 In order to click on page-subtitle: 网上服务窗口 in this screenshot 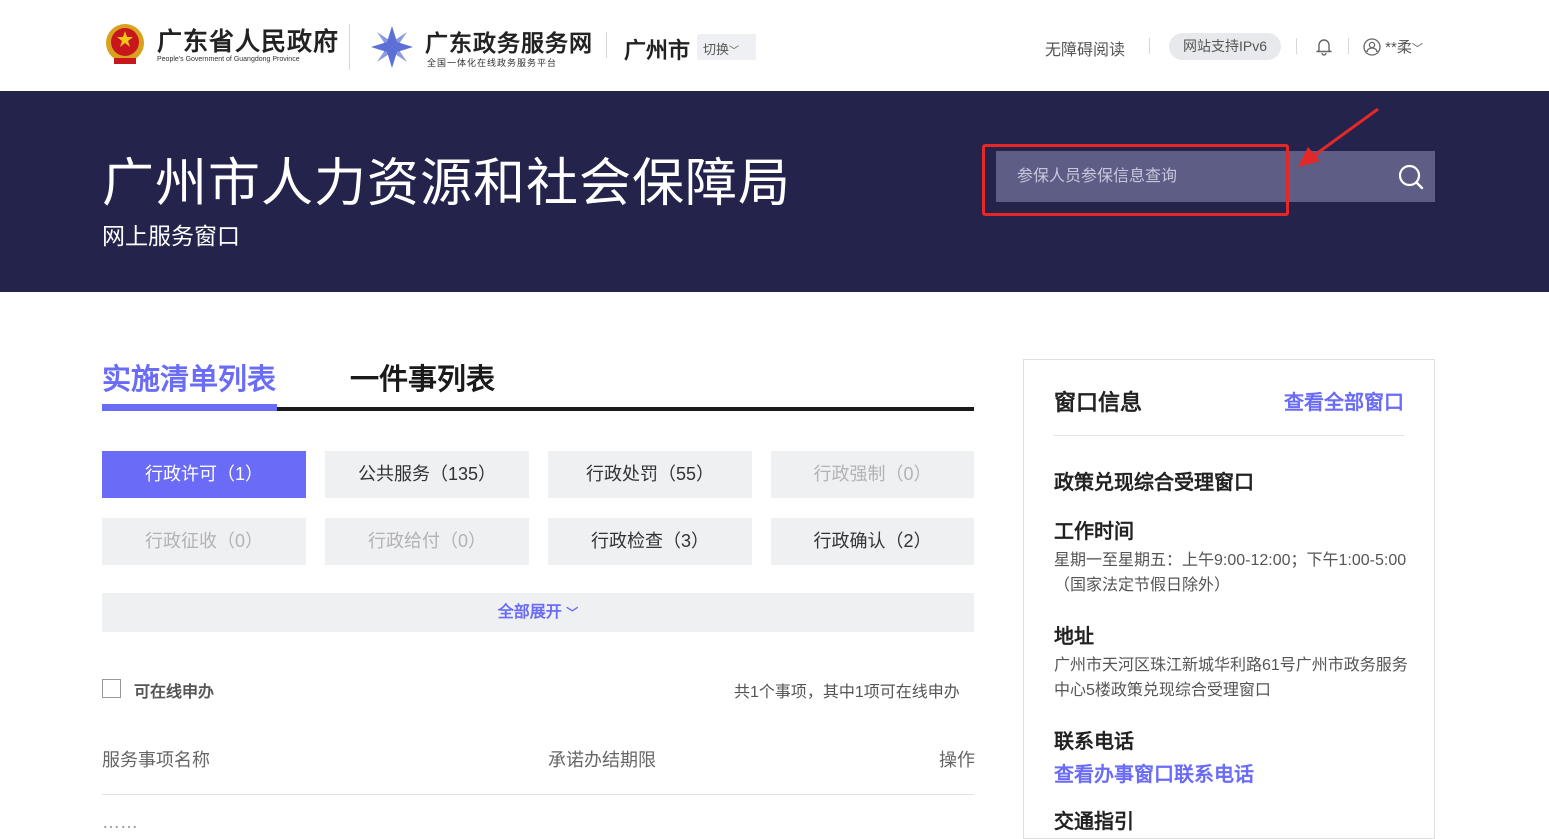, I will do `click(171, 236)`.